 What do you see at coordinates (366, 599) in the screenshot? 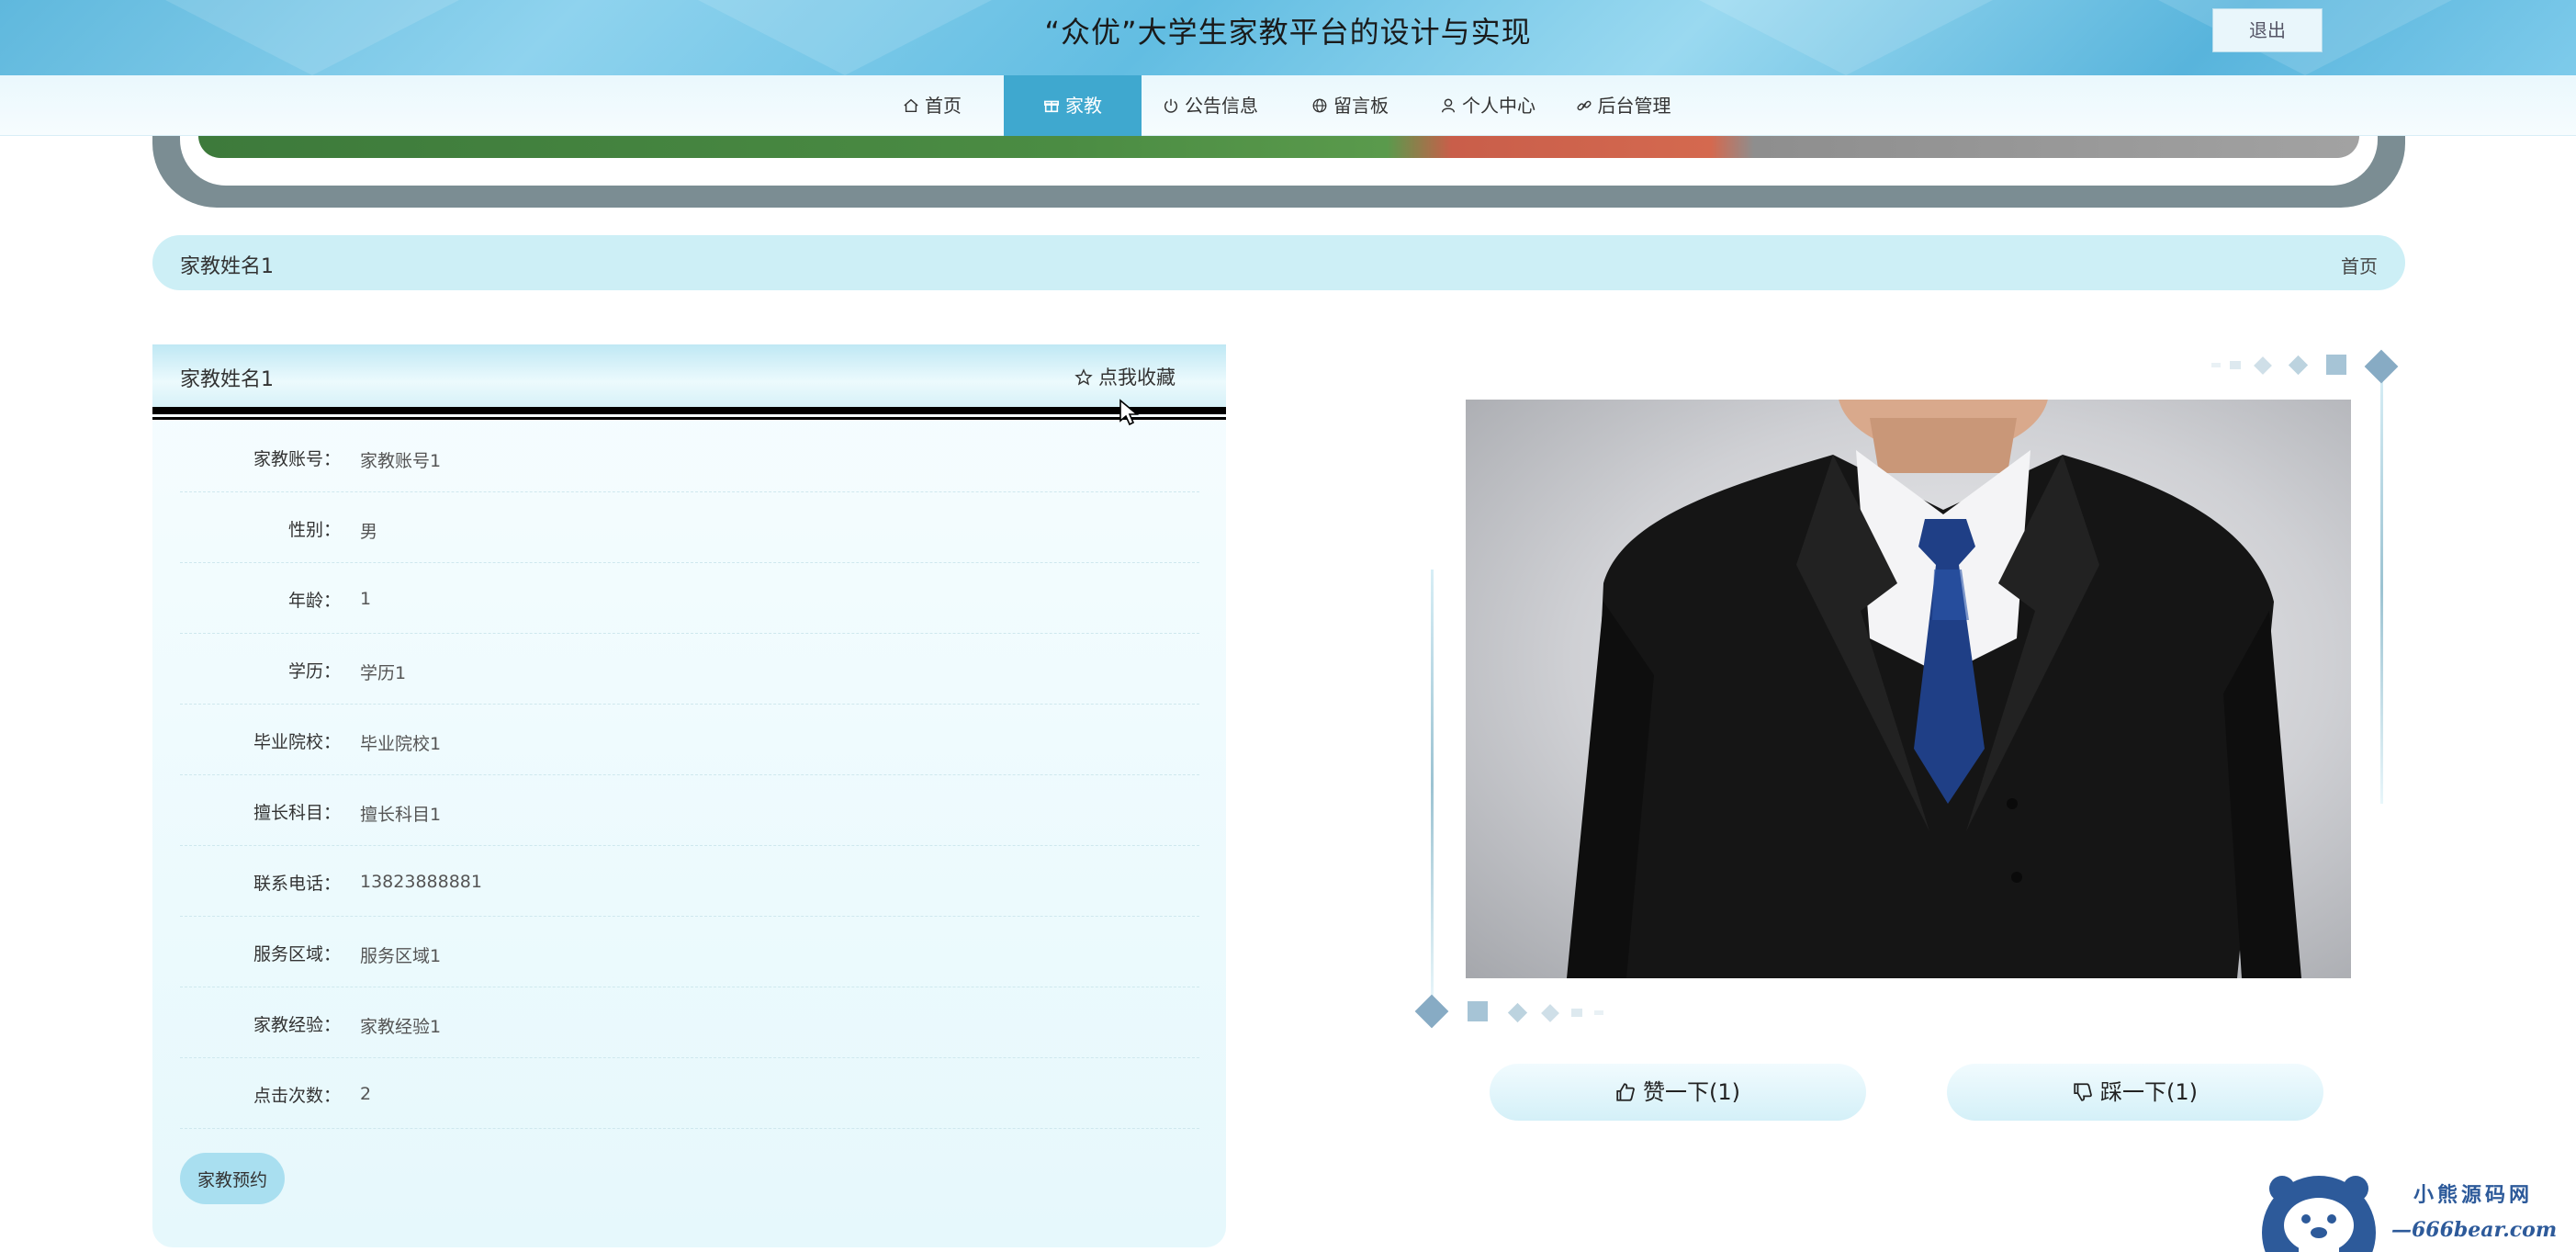
I see `field-value: 1` at bounding box center [366, 599].